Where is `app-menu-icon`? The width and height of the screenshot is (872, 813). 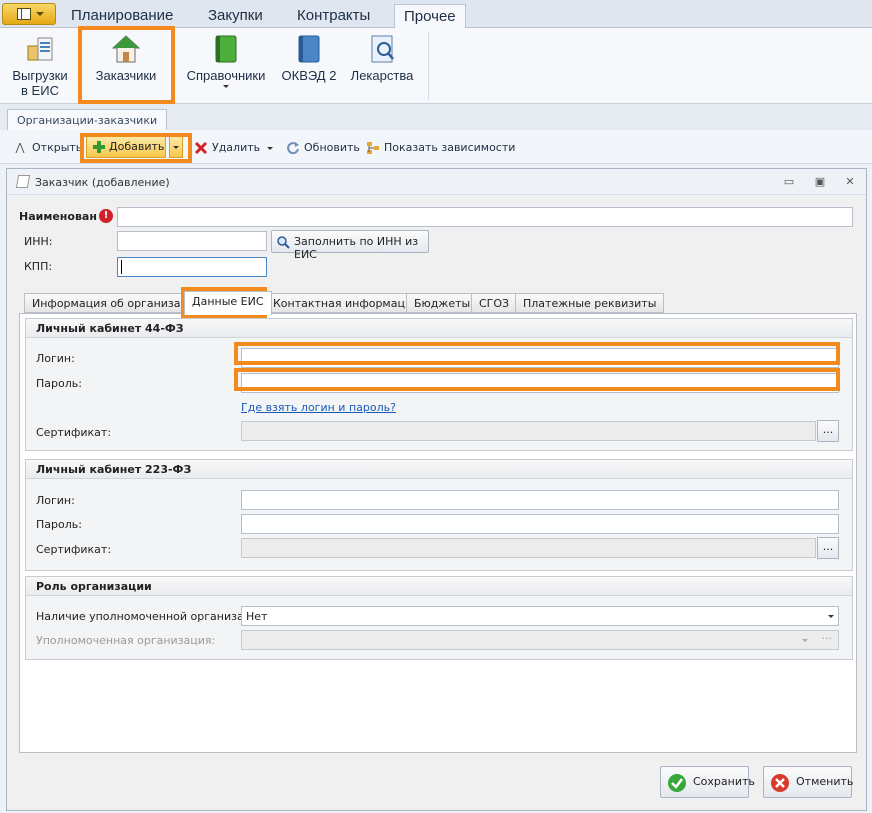
app-menu-icon is located at coordinates (24, 14).